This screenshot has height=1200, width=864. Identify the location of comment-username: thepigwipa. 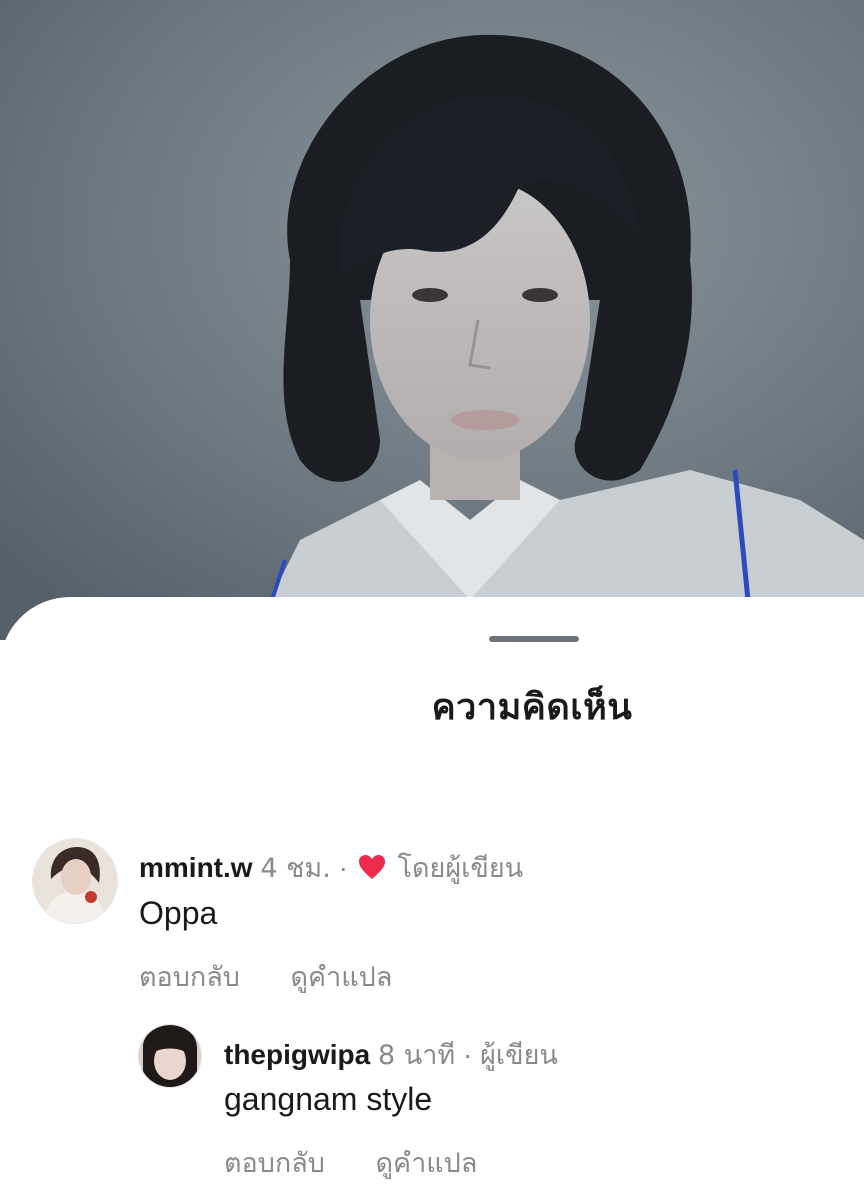
(297, 1054).